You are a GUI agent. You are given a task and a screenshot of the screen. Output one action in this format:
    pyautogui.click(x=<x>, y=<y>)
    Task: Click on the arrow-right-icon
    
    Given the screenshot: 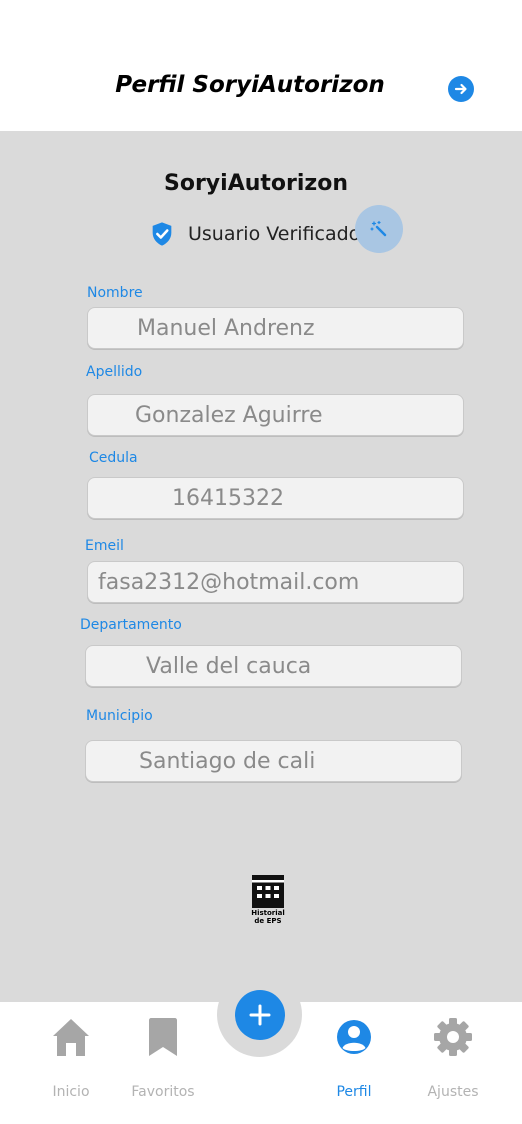 What is the action you would take?
    pyautogui.click(x=460, y=89)
    